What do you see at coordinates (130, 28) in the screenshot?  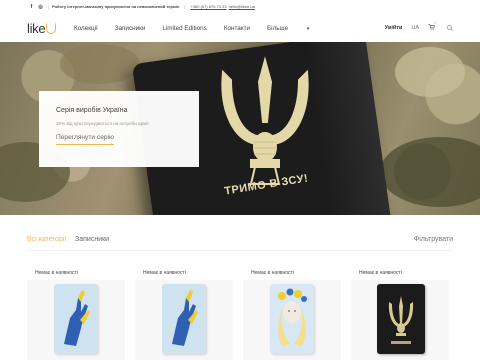 I see `nav-item-notebooks: Записники` at bounding box center [130, 28].